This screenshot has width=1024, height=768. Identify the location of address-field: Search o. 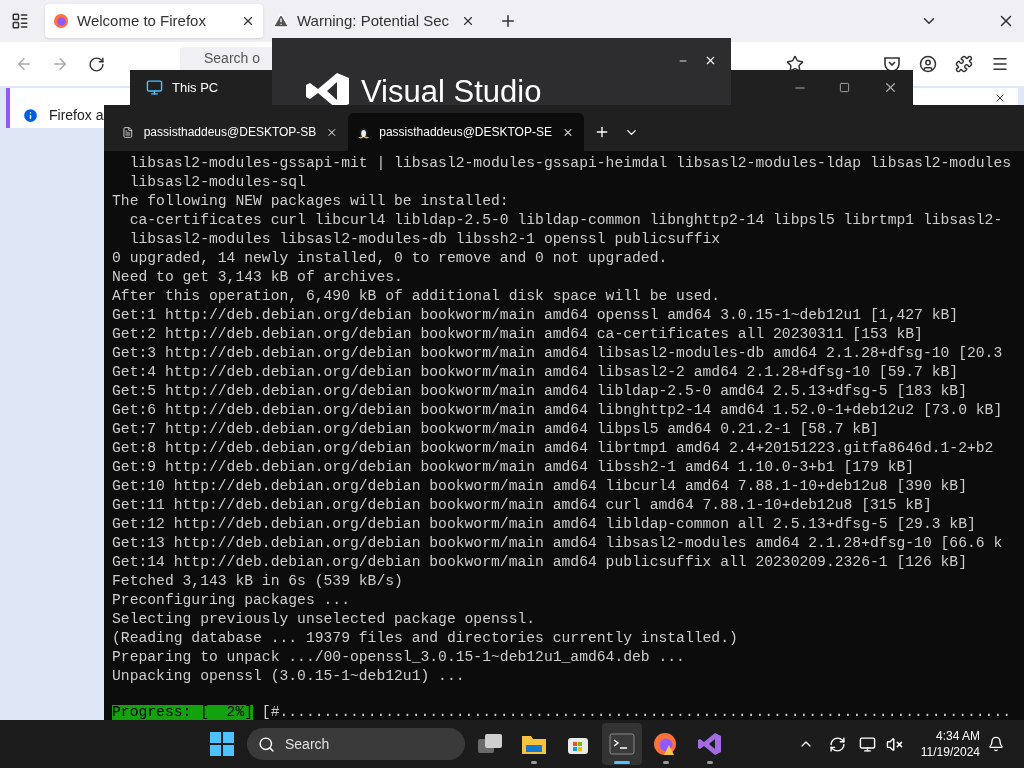
(226, 58).